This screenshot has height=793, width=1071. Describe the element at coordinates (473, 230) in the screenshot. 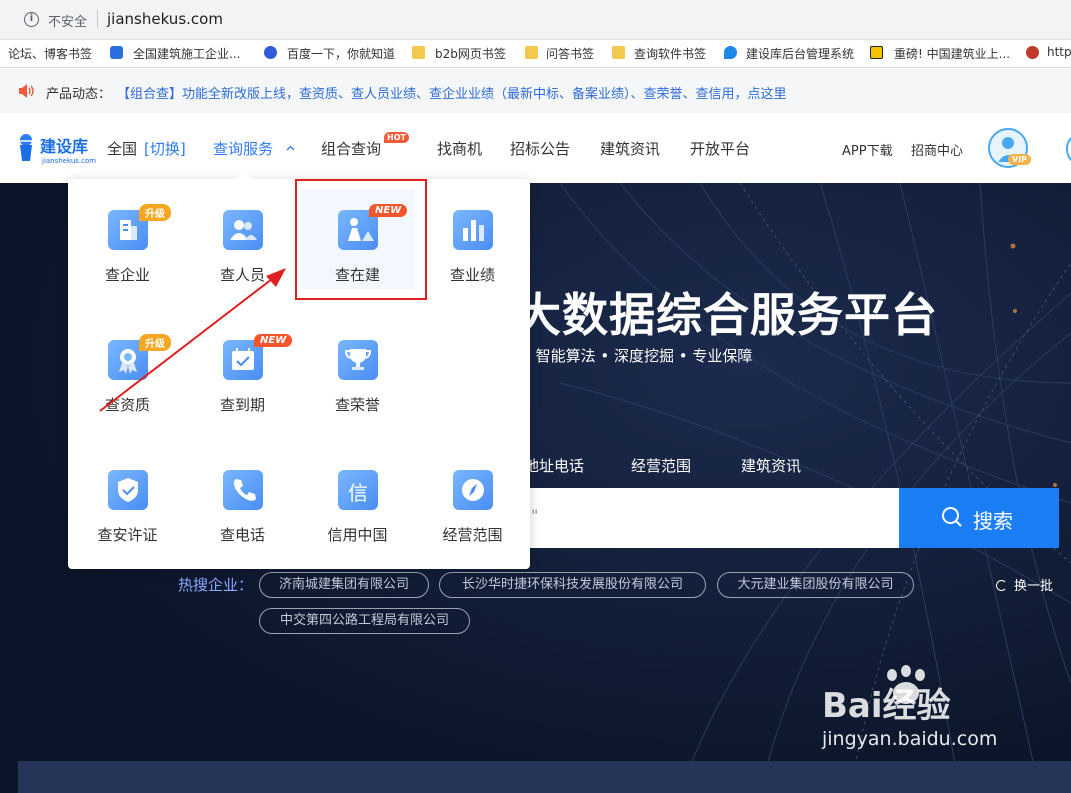

I see `bar-chart-icon` at that location.